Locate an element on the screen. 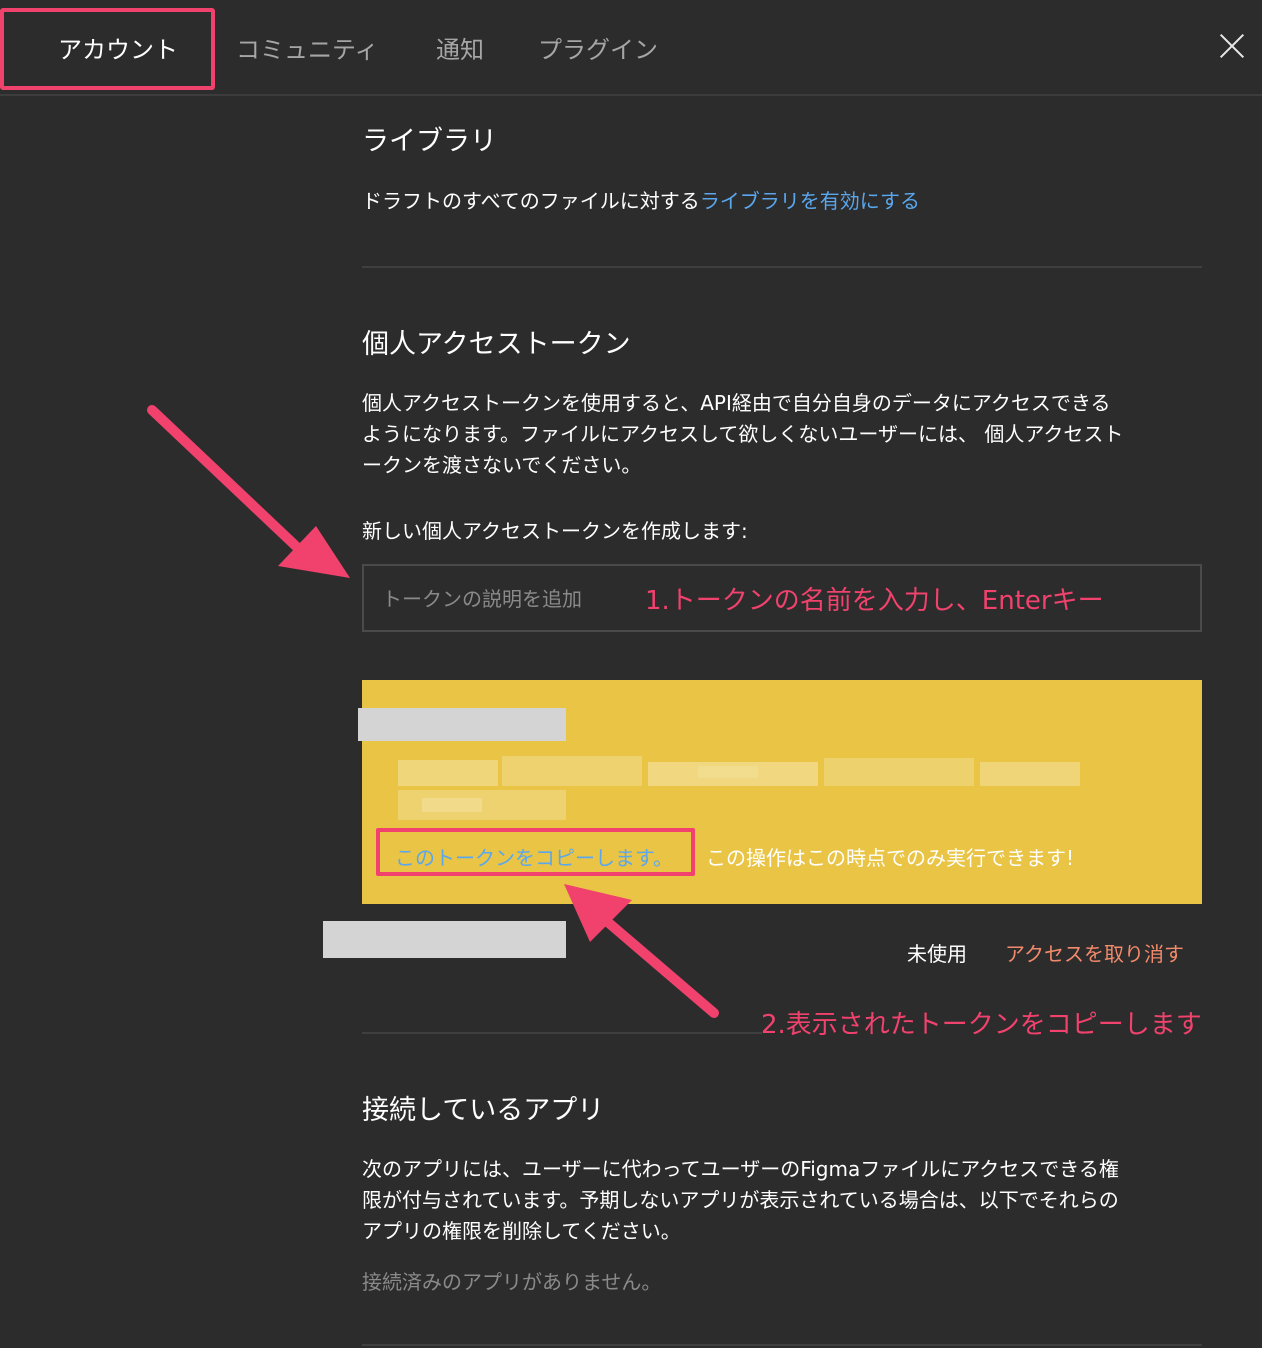 The width and height of the screenshot is (1262, 1348). no-connected-apps: 接続済みのアプリがありません。 is located at coordinates (512, 1282).